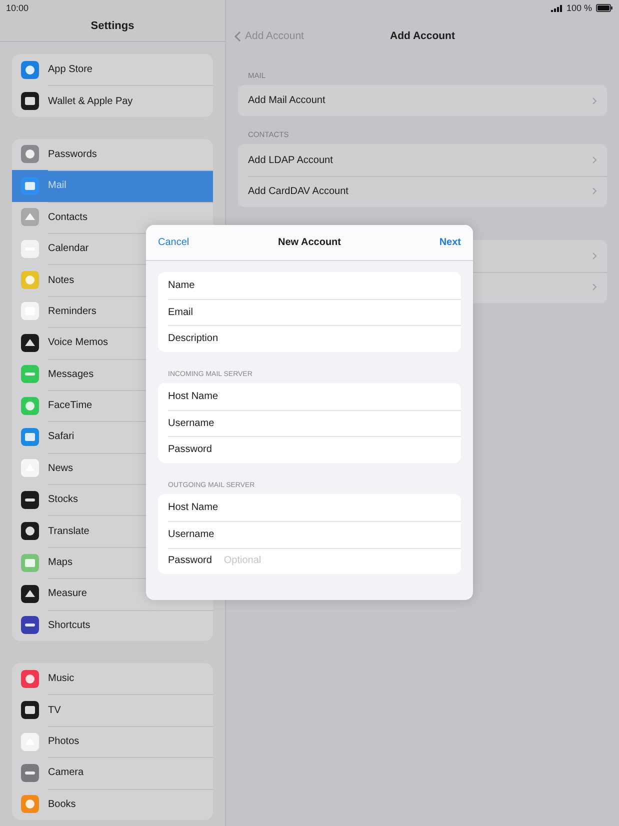  Describe the element at coordinates (290, 160) in the screenshot. I see `row-label: Add LDAP Account` at that location.